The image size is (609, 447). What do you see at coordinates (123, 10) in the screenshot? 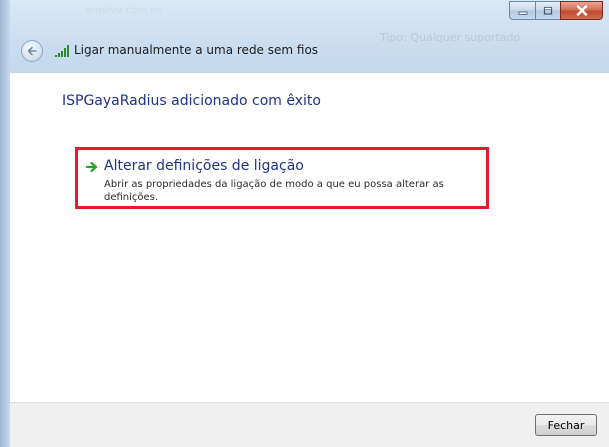
I see `background-title-left: arquivo com os` at bounding box center [123, 10].